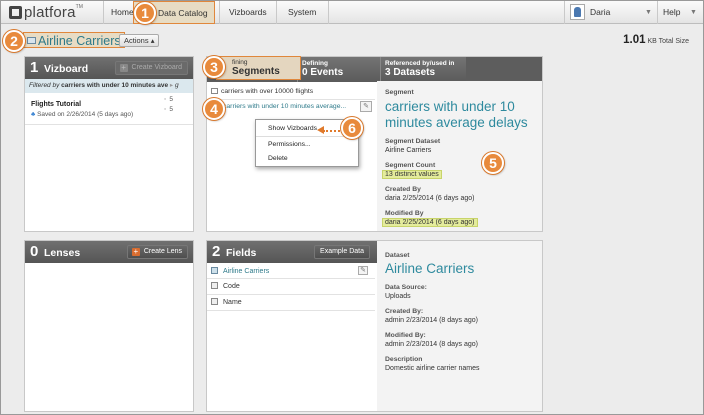  I want to click on vizboard-count: 1, so click(34, 67).